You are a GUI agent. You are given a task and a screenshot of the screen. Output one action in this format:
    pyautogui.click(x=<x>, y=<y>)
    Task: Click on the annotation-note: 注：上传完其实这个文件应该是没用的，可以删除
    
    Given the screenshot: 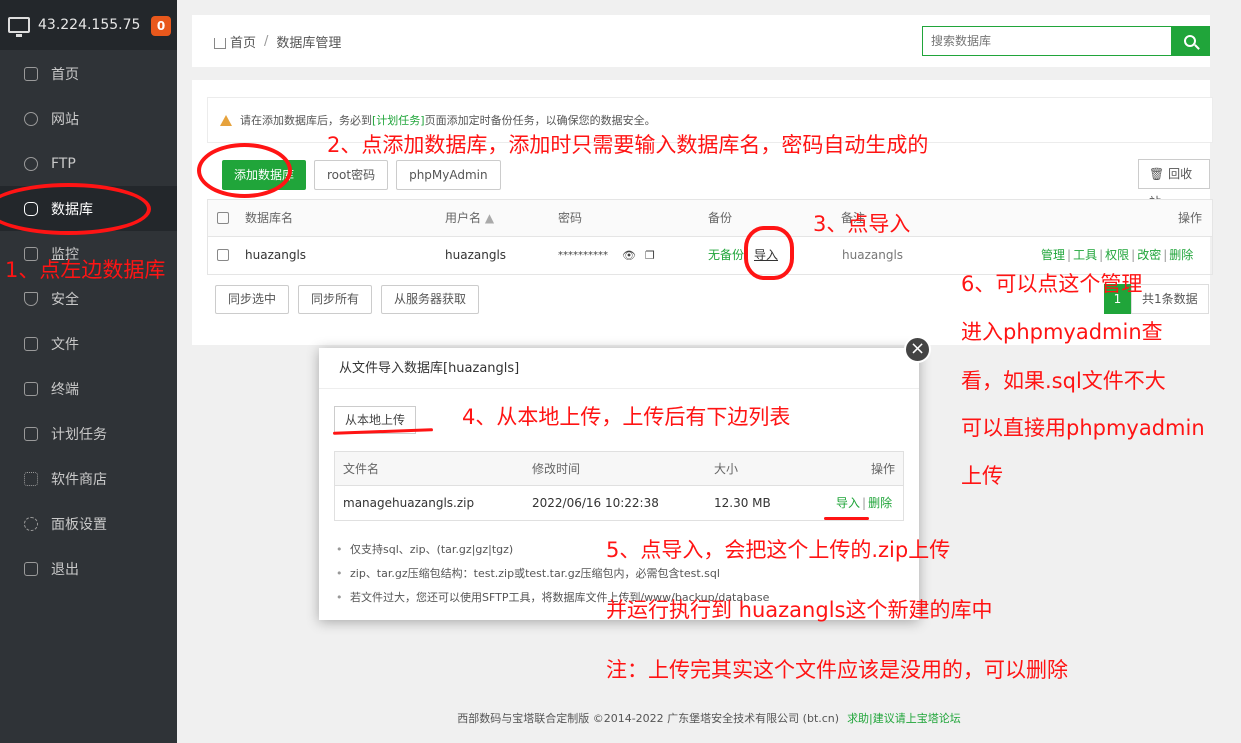 What is the action you would take?
    pyautogui.click(x=837, y=670)
    